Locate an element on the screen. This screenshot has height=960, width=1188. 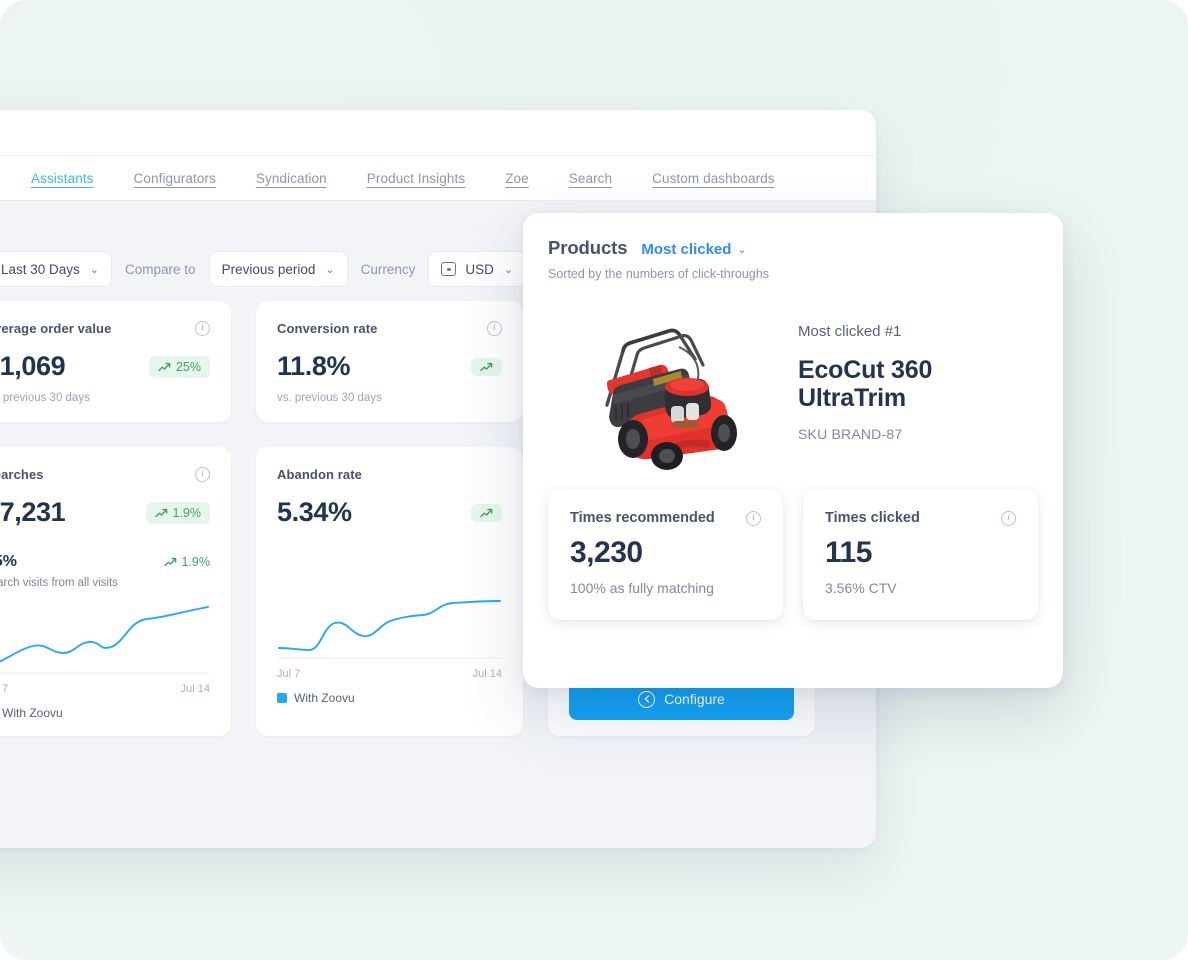
compare-period-selector: Previous period ⌄ is located at coordinates (278, 269).